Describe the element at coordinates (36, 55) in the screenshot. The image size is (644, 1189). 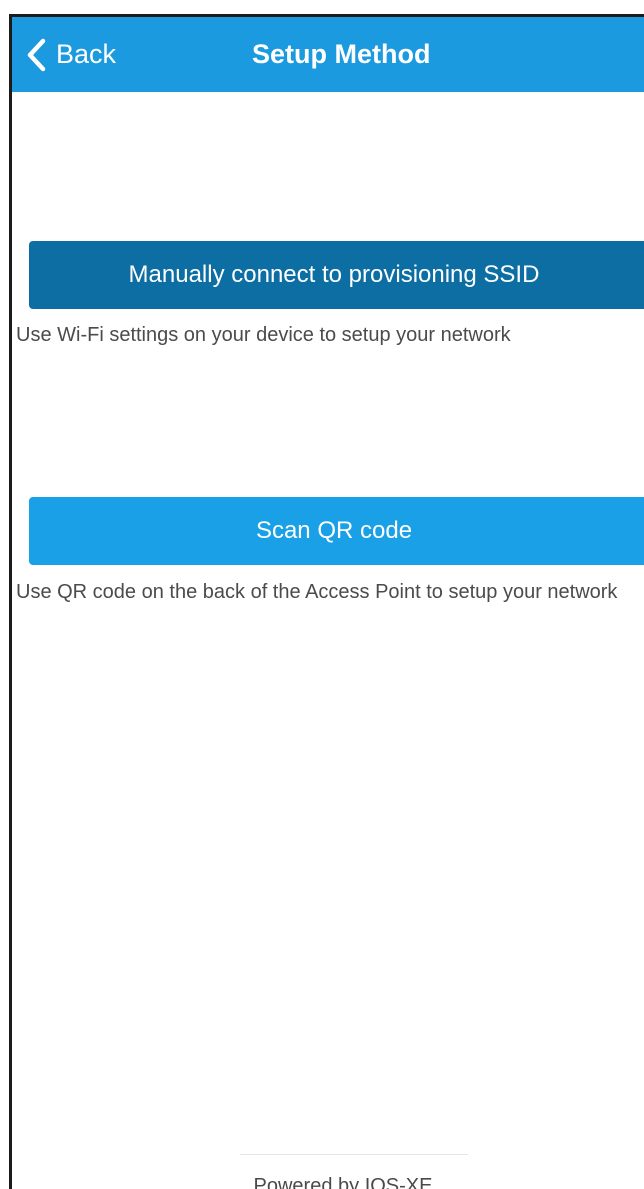
I see `chevron-left-icon` at that location.